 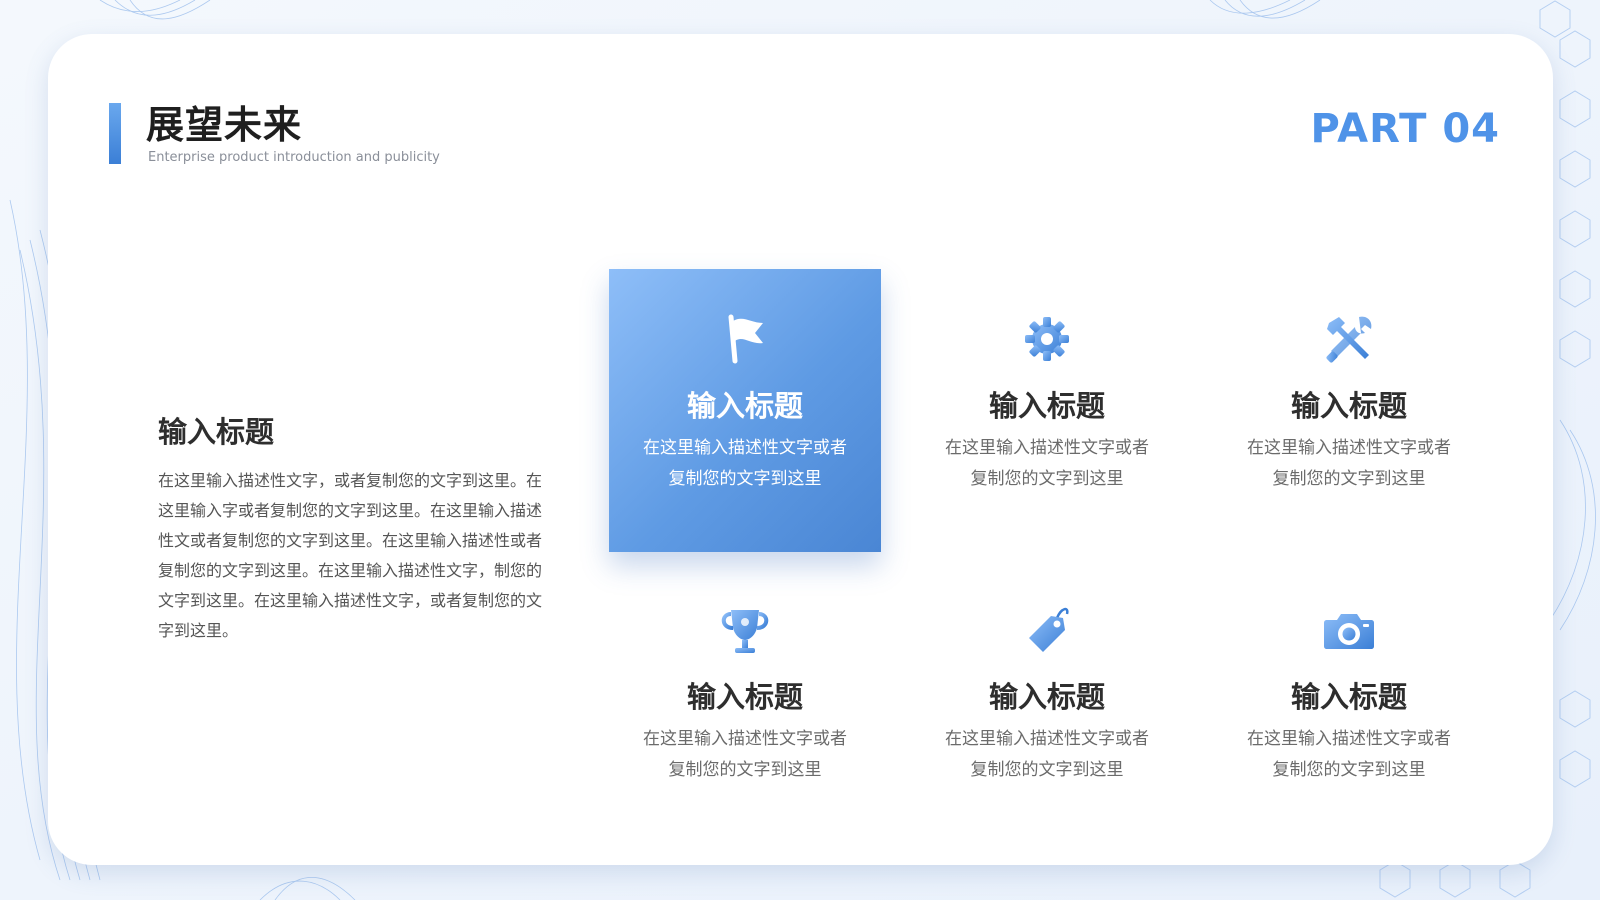 I want to click on part-label: PART 04, so click(x=1405, y=129).